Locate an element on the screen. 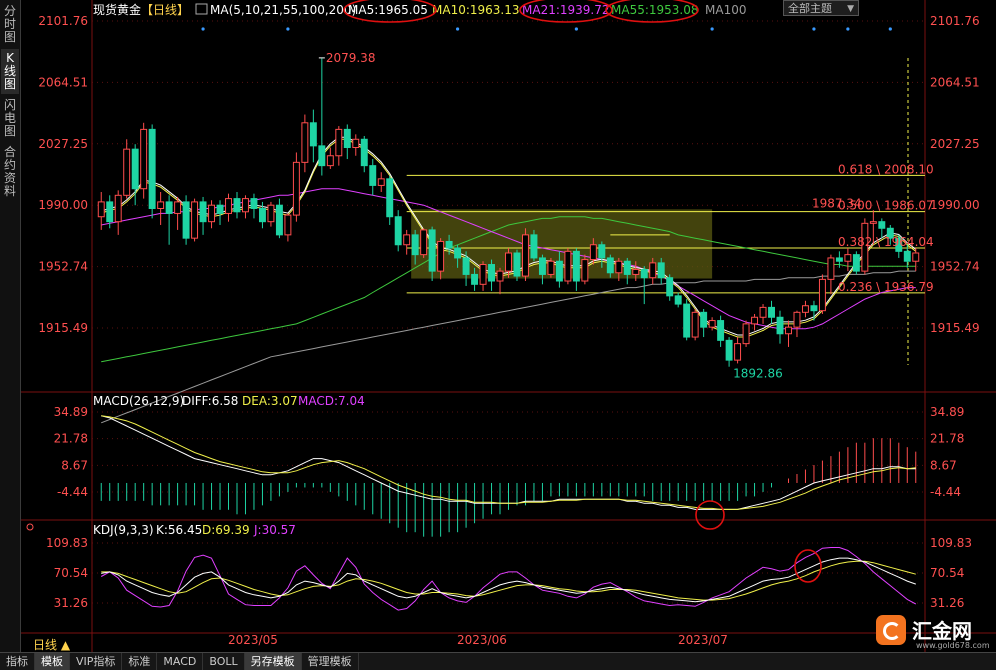  price-tick-left-4: 1952.74 is located at coordinates (63, 267).